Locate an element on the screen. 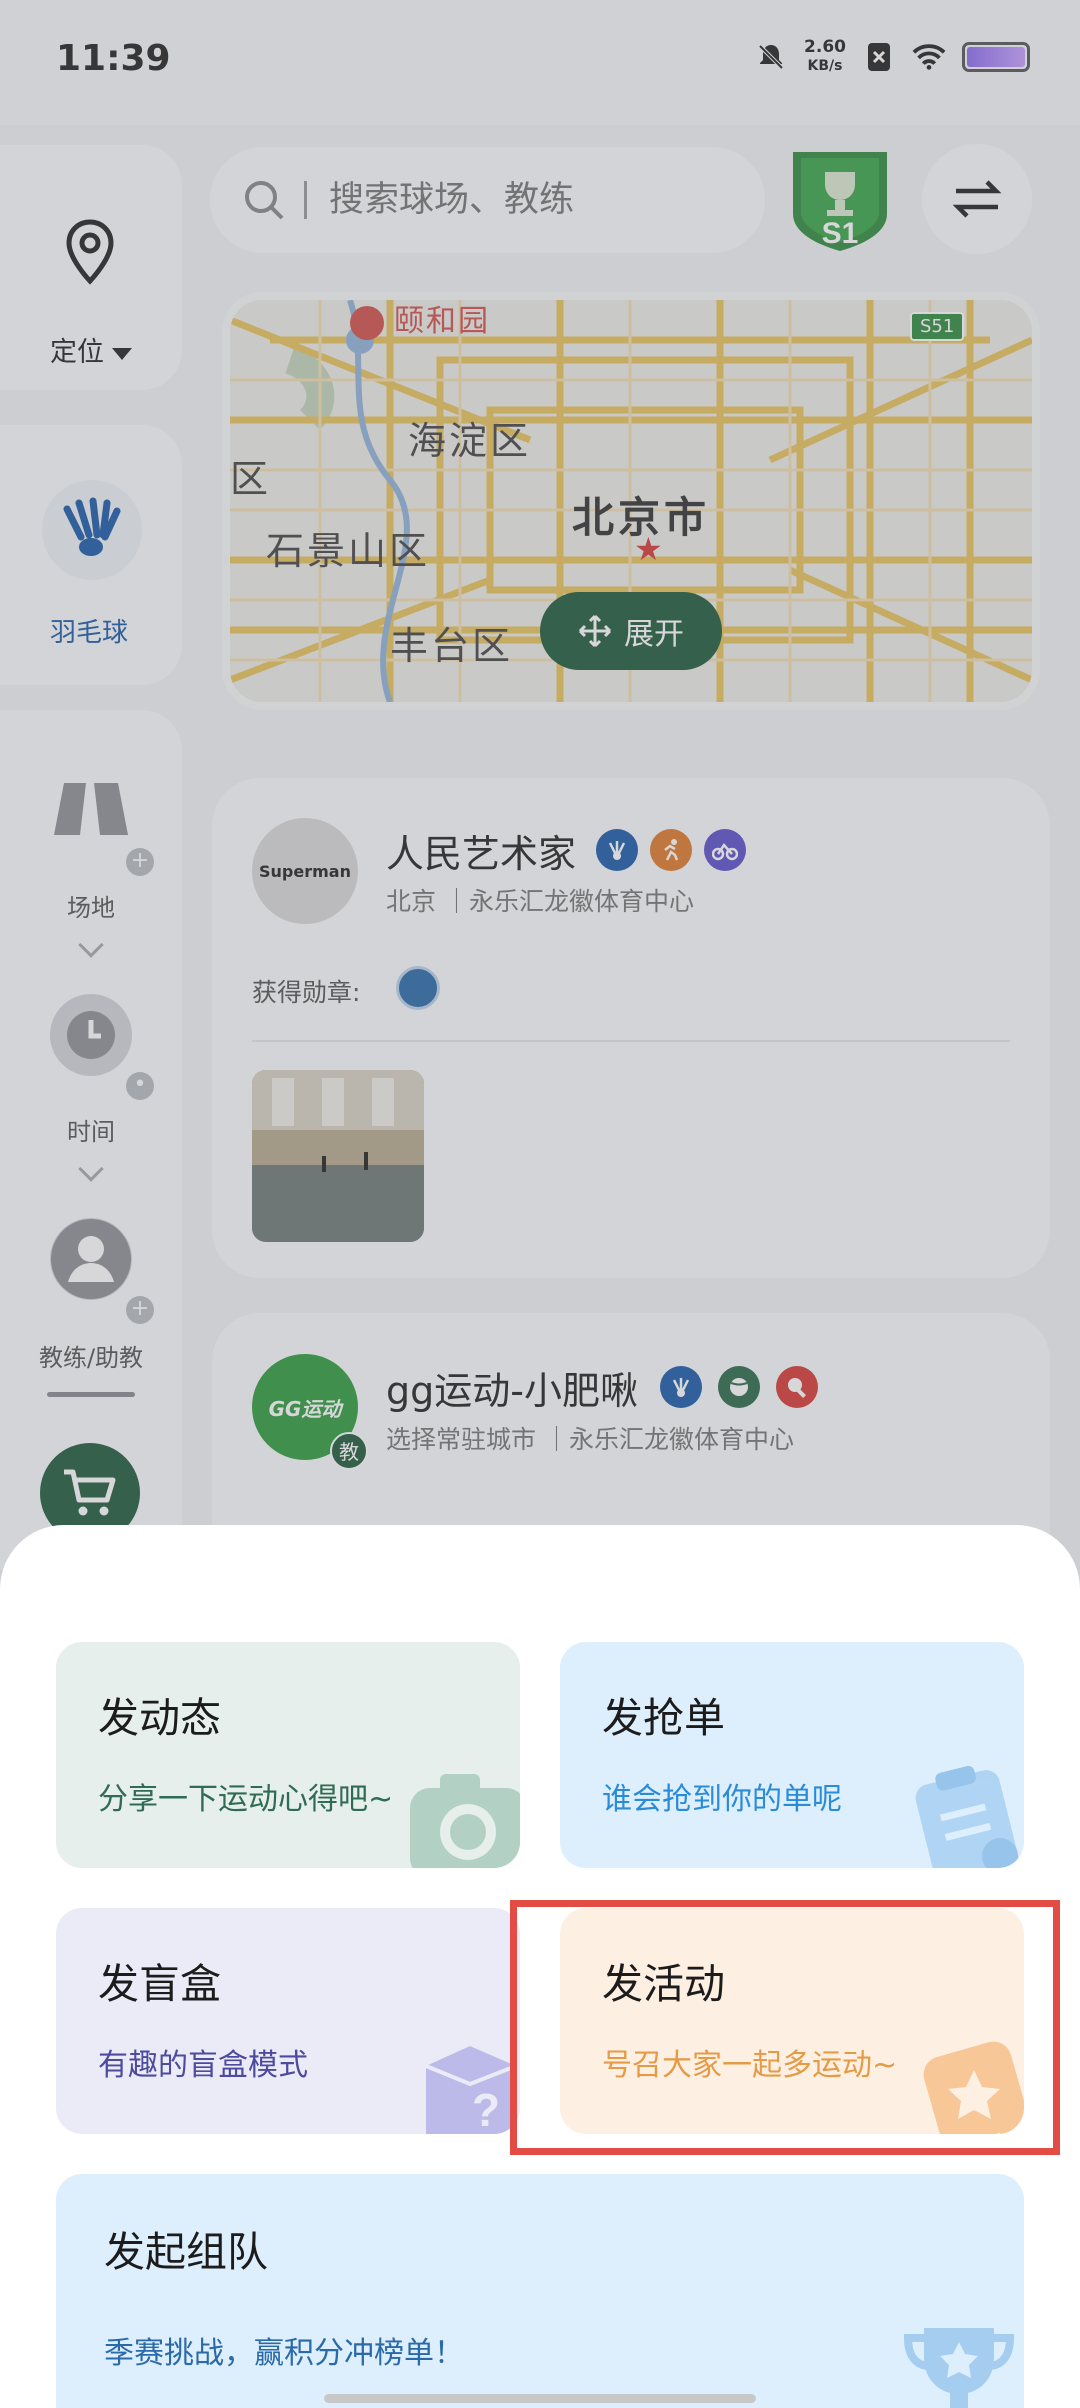 This screenshot has width=1080, height=2408. action-title: 发抢单 is located at coordinates (663, 1718).